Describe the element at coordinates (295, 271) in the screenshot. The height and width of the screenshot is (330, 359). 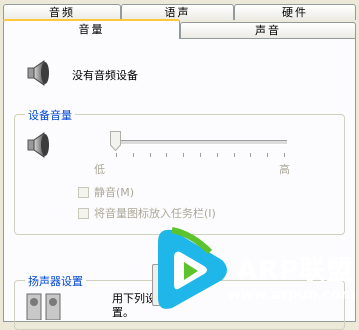
I see `watermark-brand: ARP联盟` at that location.